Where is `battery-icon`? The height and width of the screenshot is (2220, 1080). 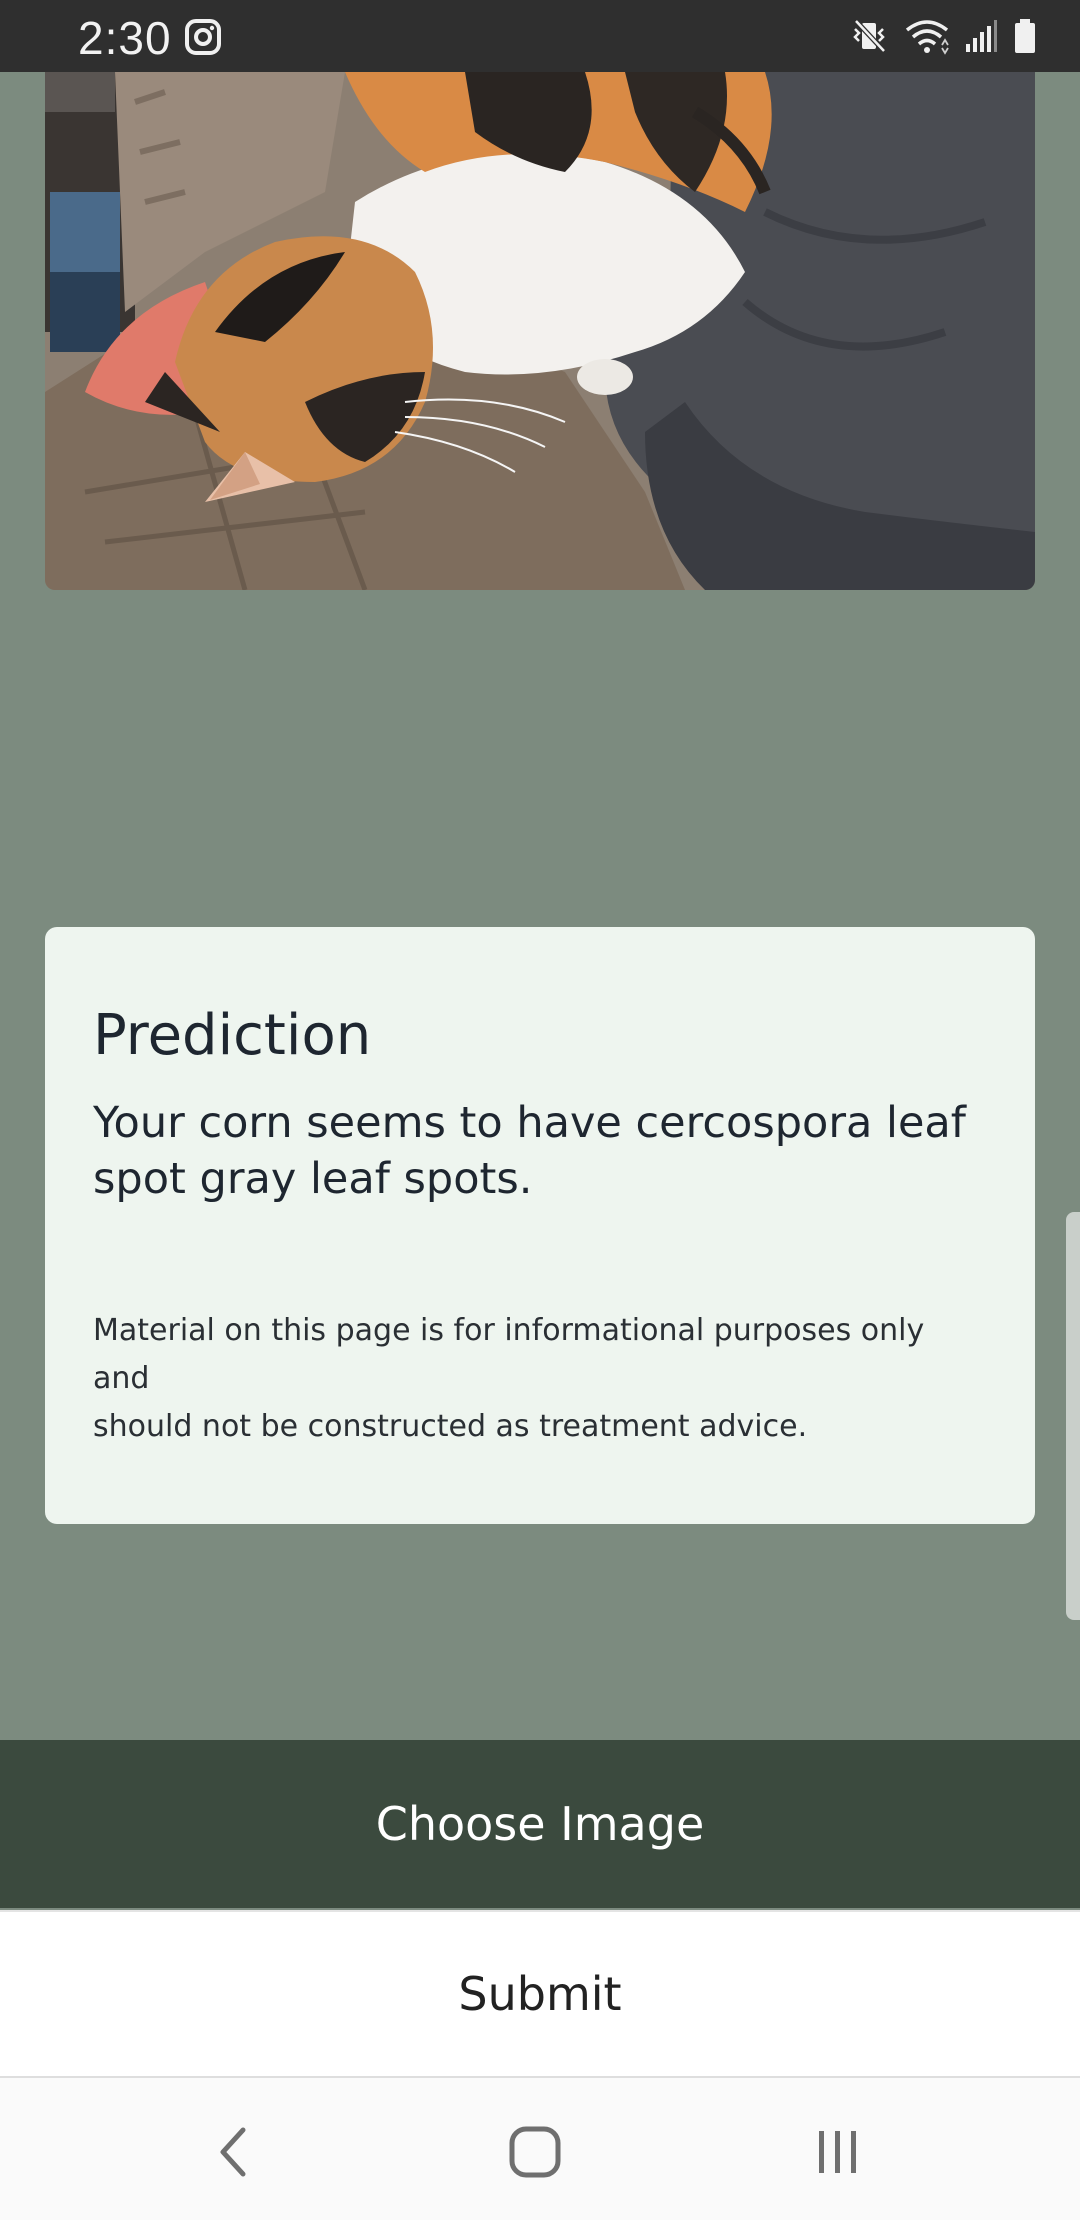 battery-icon is located at coordinates (1025, 36).